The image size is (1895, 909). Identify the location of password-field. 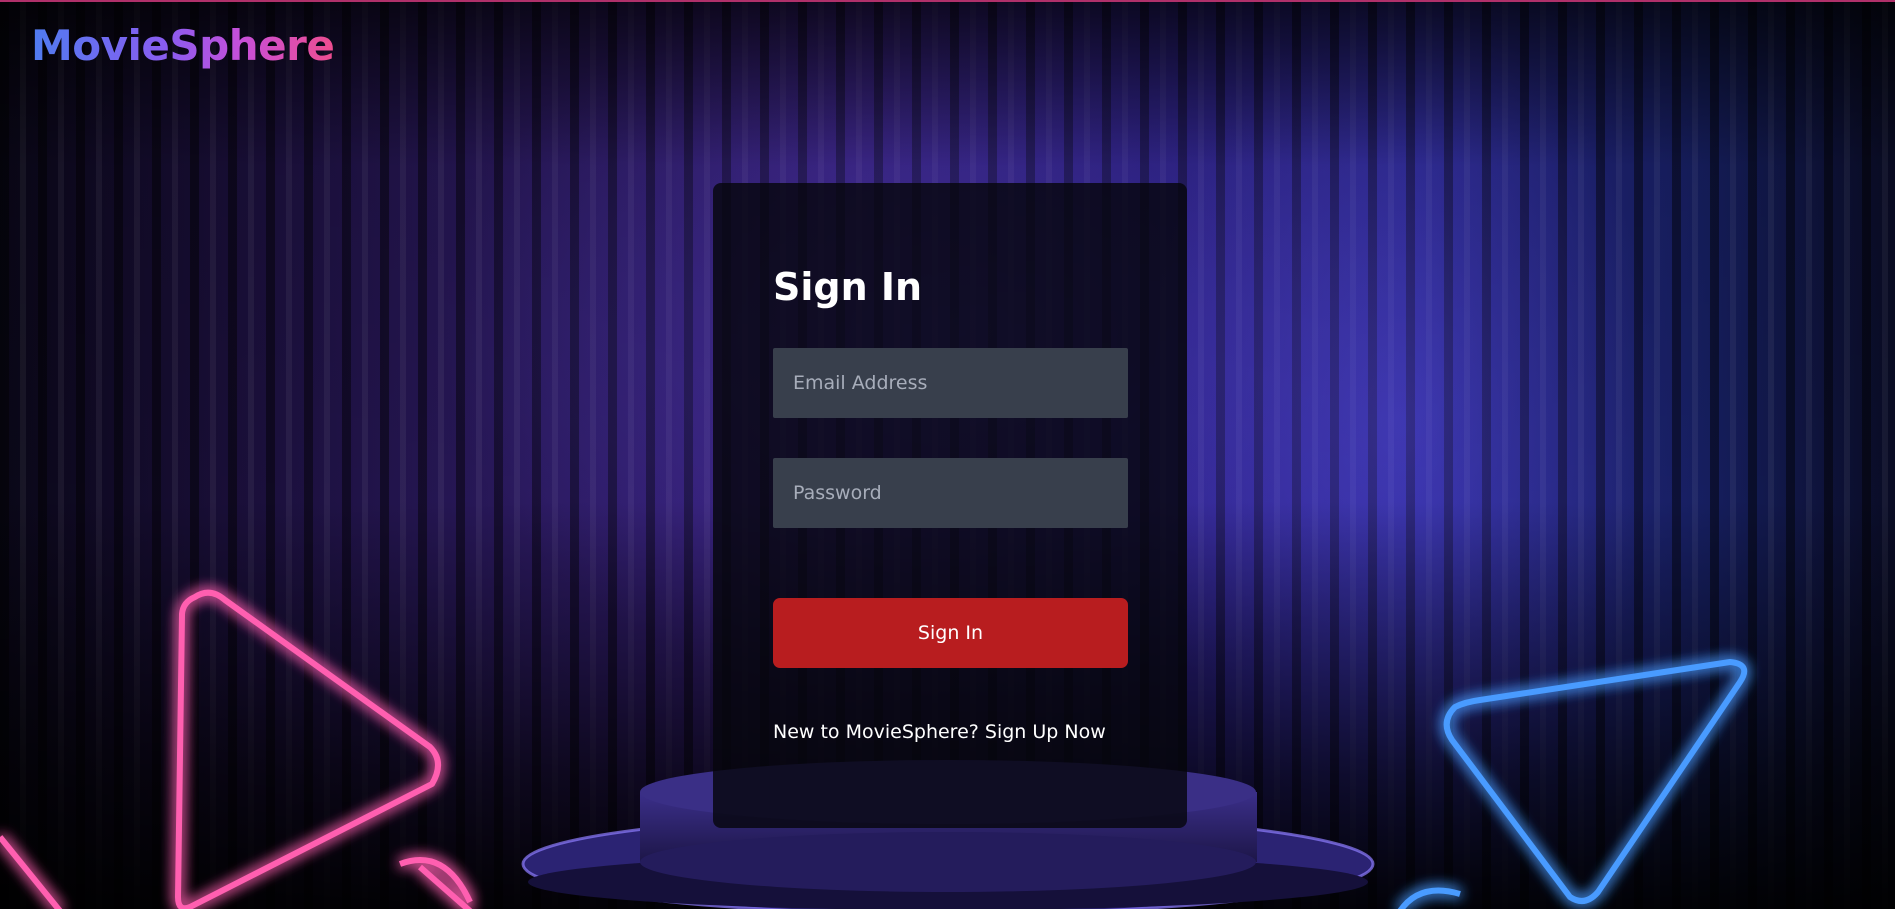
(950, 493).